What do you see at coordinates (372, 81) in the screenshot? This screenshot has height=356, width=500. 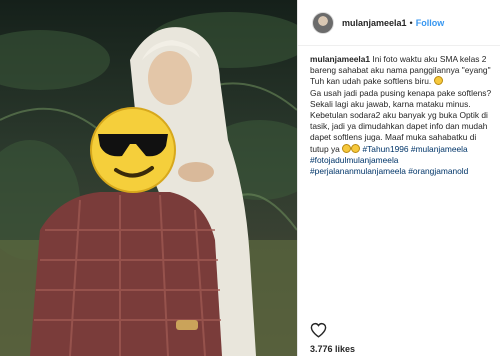 I see `caption-text-2: Tuh kan udah pake softlens biru.` at bounding box center [372, 81].